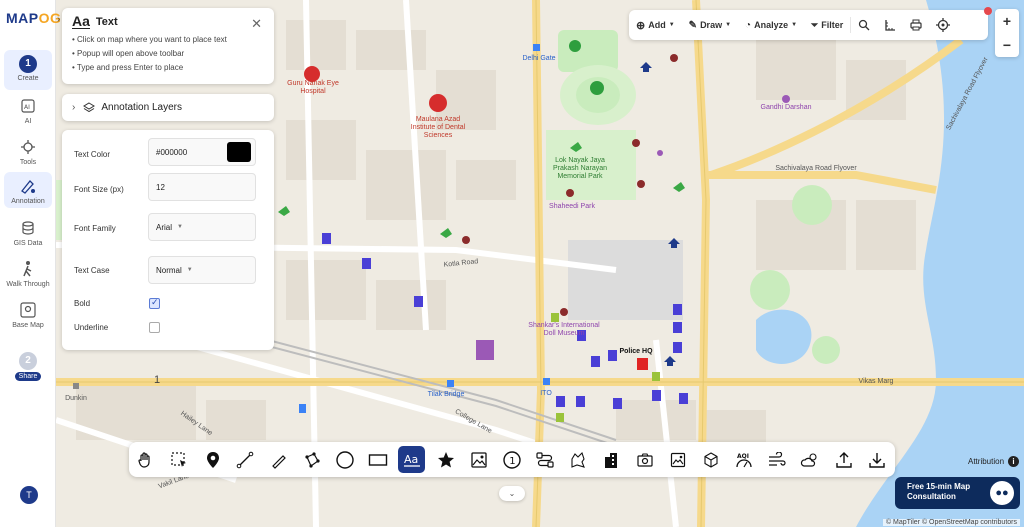 The image size is (1024, 527). Describe the element at coordinates (512, 493) in the screenshot. I see `chevron-down-icon: ⌄` at that location.